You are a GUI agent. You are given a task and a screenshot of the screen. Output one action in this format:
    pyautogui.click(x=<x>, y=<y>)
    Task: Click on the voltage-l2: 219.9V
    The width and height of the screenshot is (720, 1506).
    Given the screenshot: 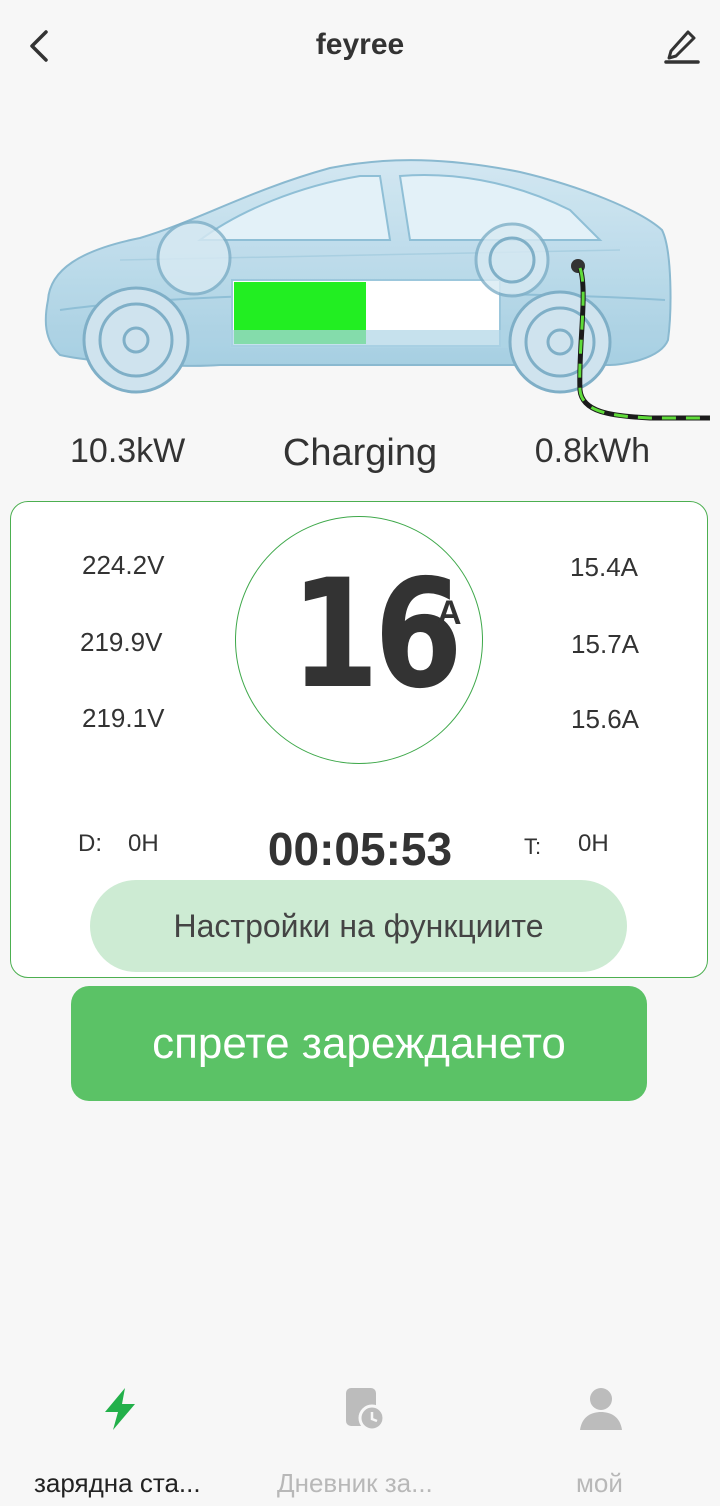 What is the action you would take?
    pyautogui.click(x=121, y=642)
    